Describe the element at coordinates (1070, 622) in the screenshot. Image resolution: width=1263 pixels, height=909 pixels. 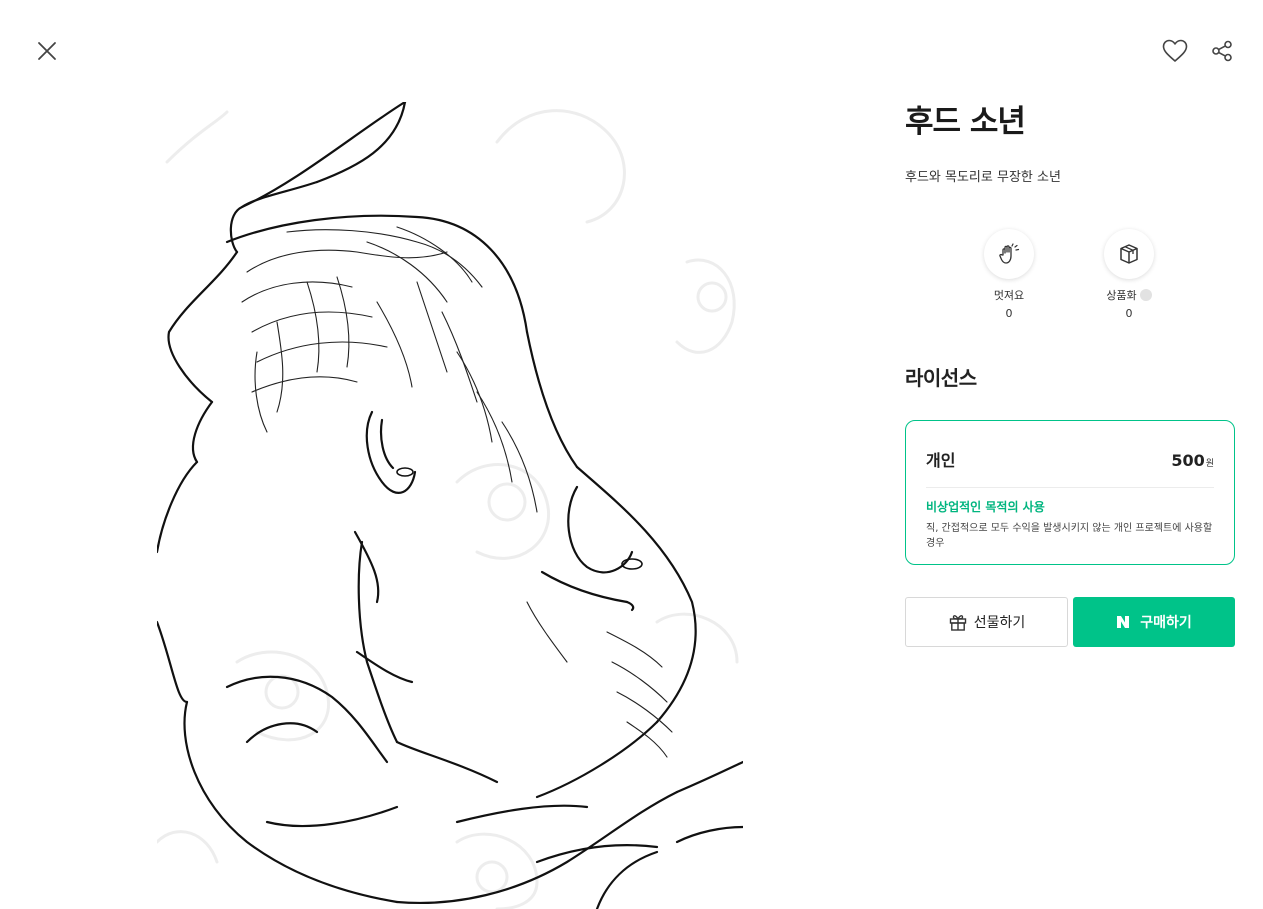
I see `action-buttons: 선물하기 구매하기` at that location.